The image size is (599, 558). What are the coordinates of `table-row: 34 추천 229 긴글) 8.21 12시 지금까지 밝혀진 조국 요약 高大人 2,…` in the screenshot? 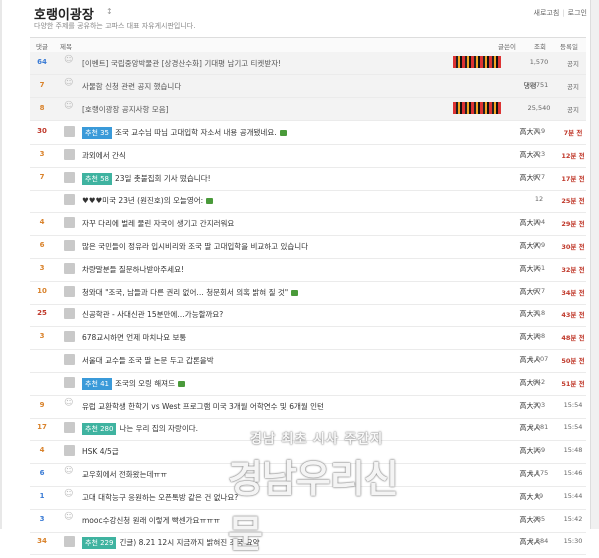 It's located at (308, 543).